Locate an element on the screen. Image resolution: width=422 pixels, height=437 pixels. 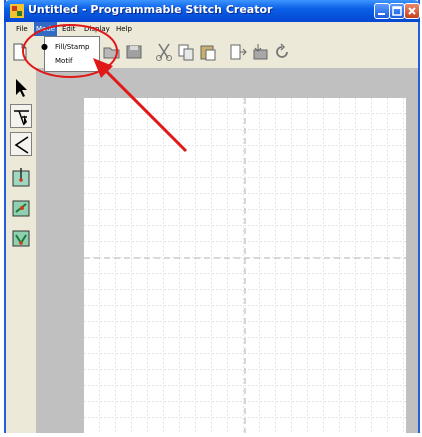
maximize-icon is located at coordinates (397, 11).